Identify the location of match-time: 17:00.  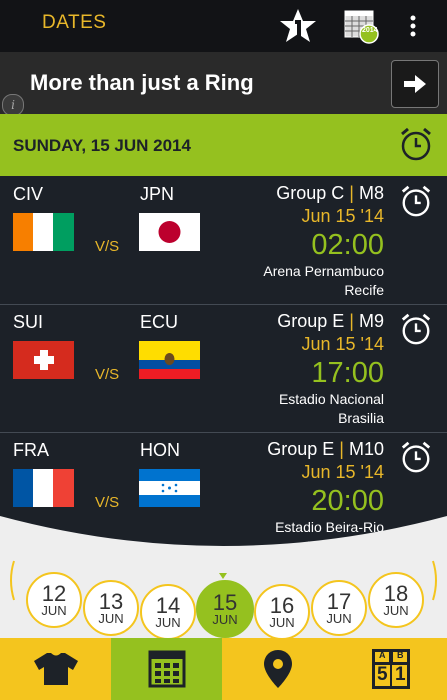
(347, 373).